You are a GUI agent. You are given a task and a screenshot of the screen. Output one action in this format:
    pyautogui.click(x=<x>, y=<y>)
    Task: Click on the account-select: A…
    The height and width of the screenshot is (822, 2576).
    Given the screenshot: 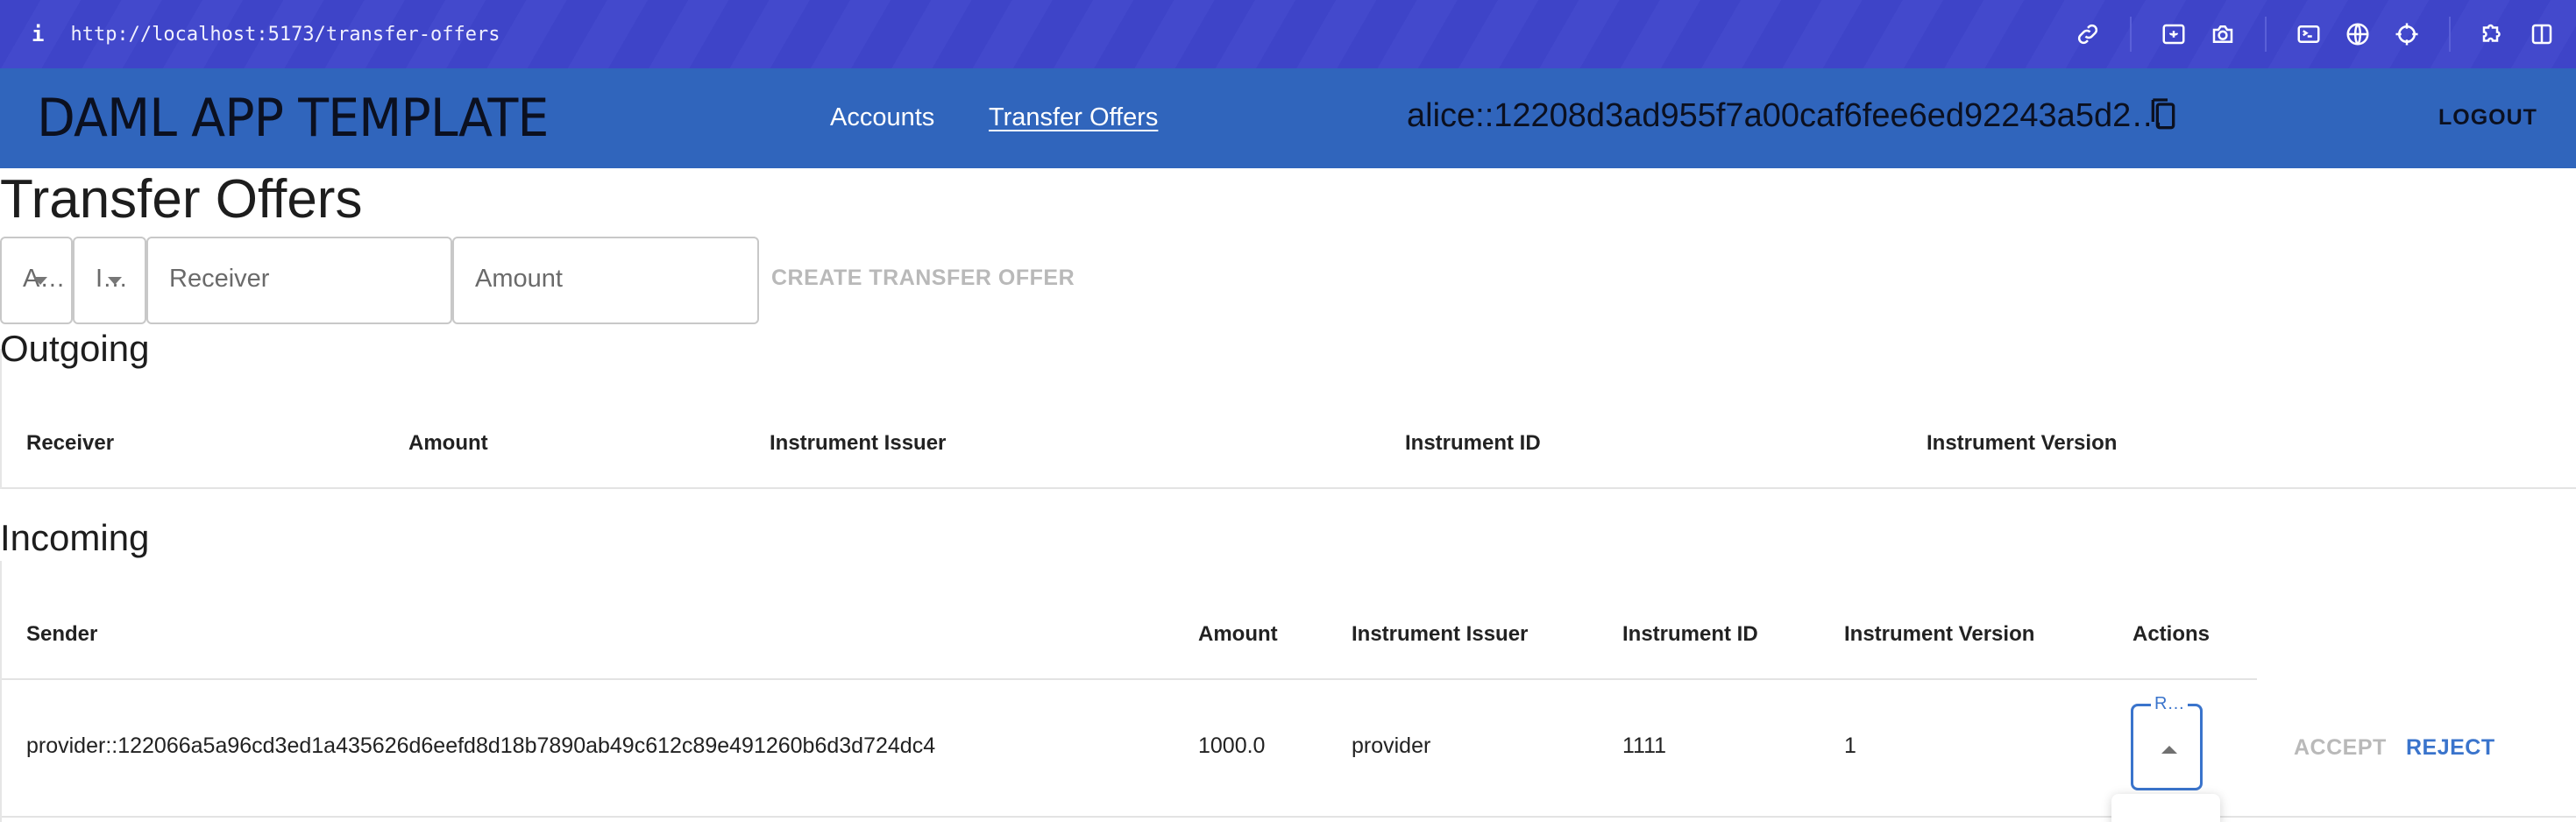 What is the action you would take?
    pyautogui.click(x=37, y=280)
    